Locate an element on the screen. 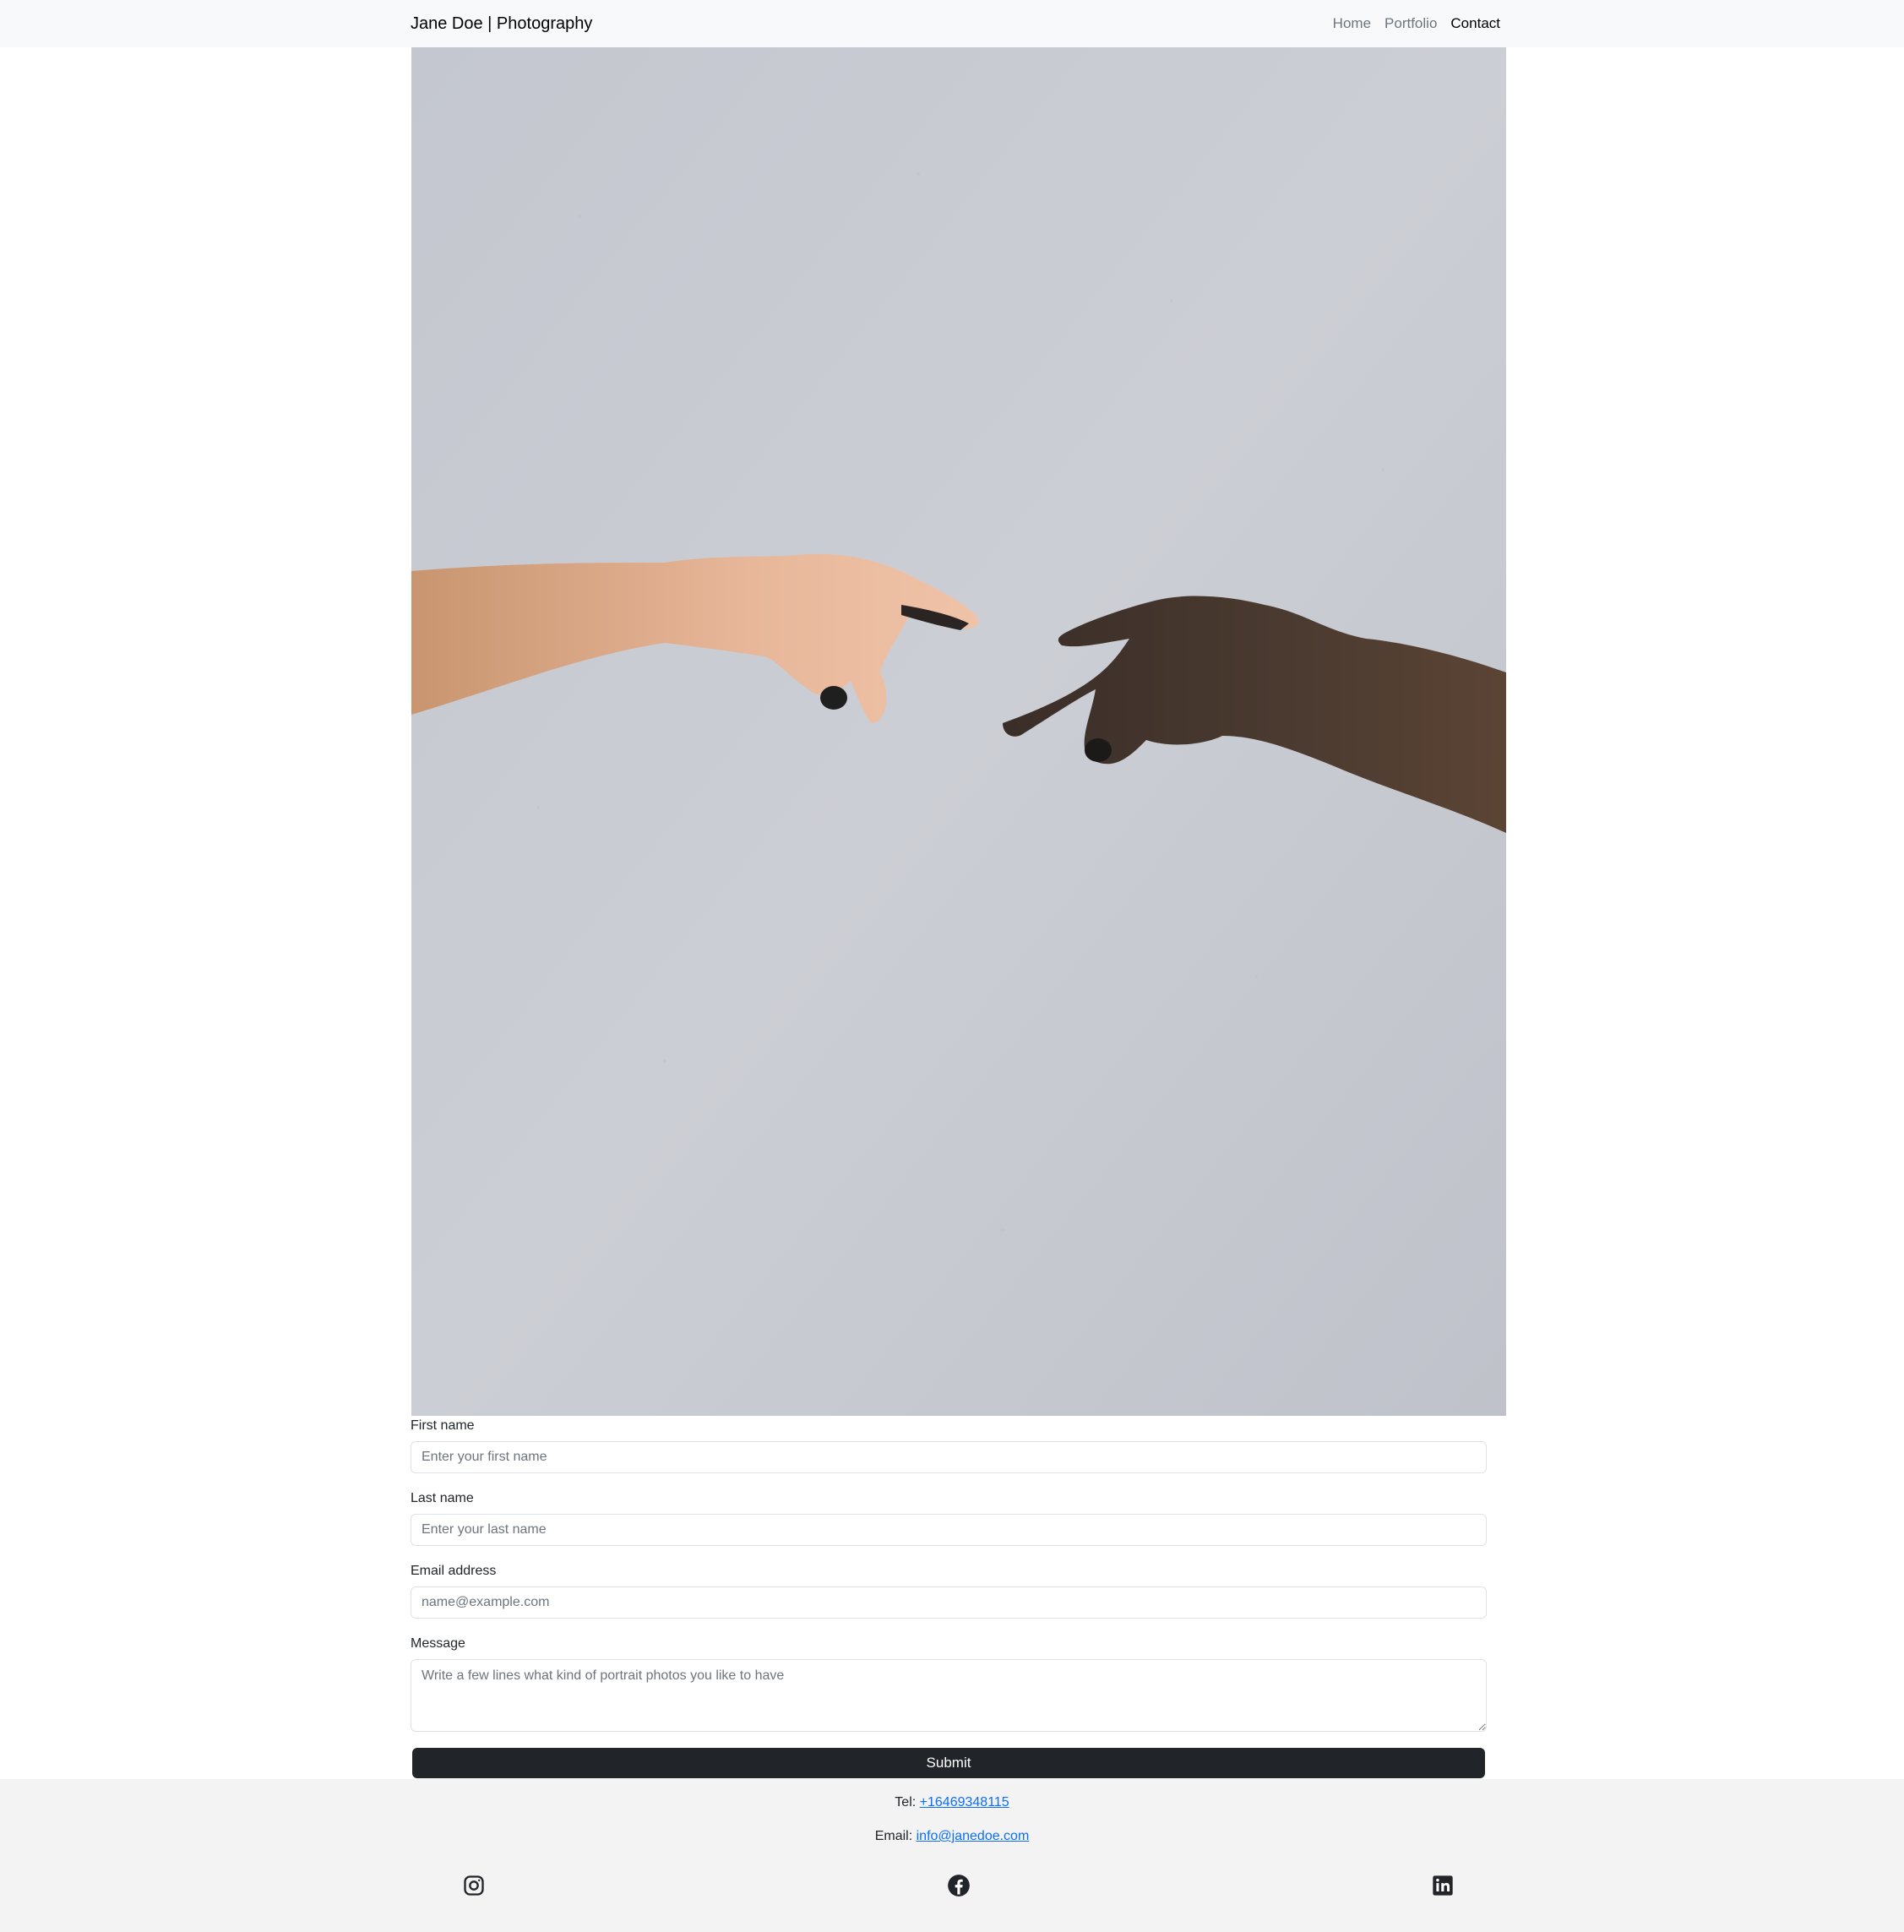  linkedin-icon is located at coordinates (1443, 1886).